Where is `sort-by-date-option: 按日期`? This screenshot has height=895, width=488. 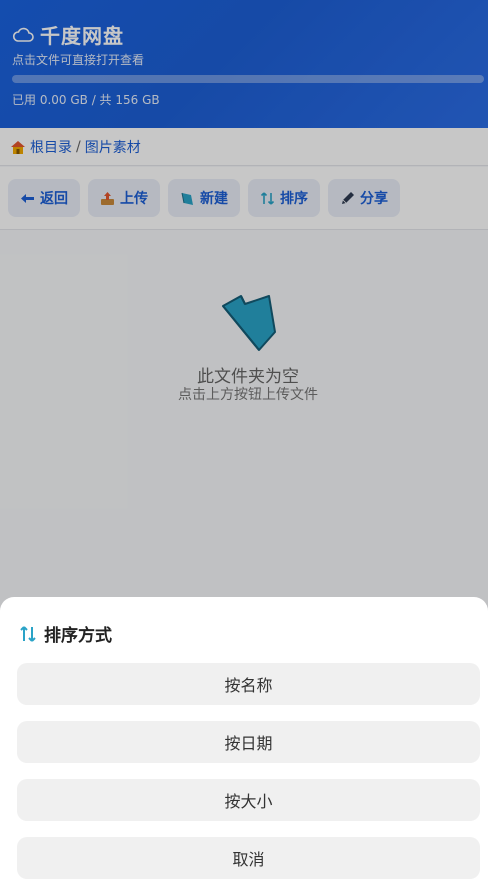 sort-by-date-option: 按日期 is located at coordinates (248, 742).